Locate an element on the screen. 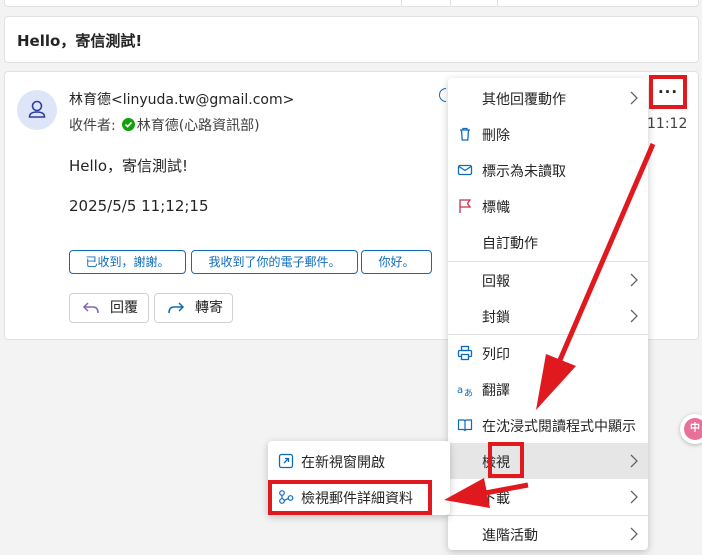 This screenshot has height=555, width=702. floating-assistant-badge: 中 is located at coordinates (691, 429).